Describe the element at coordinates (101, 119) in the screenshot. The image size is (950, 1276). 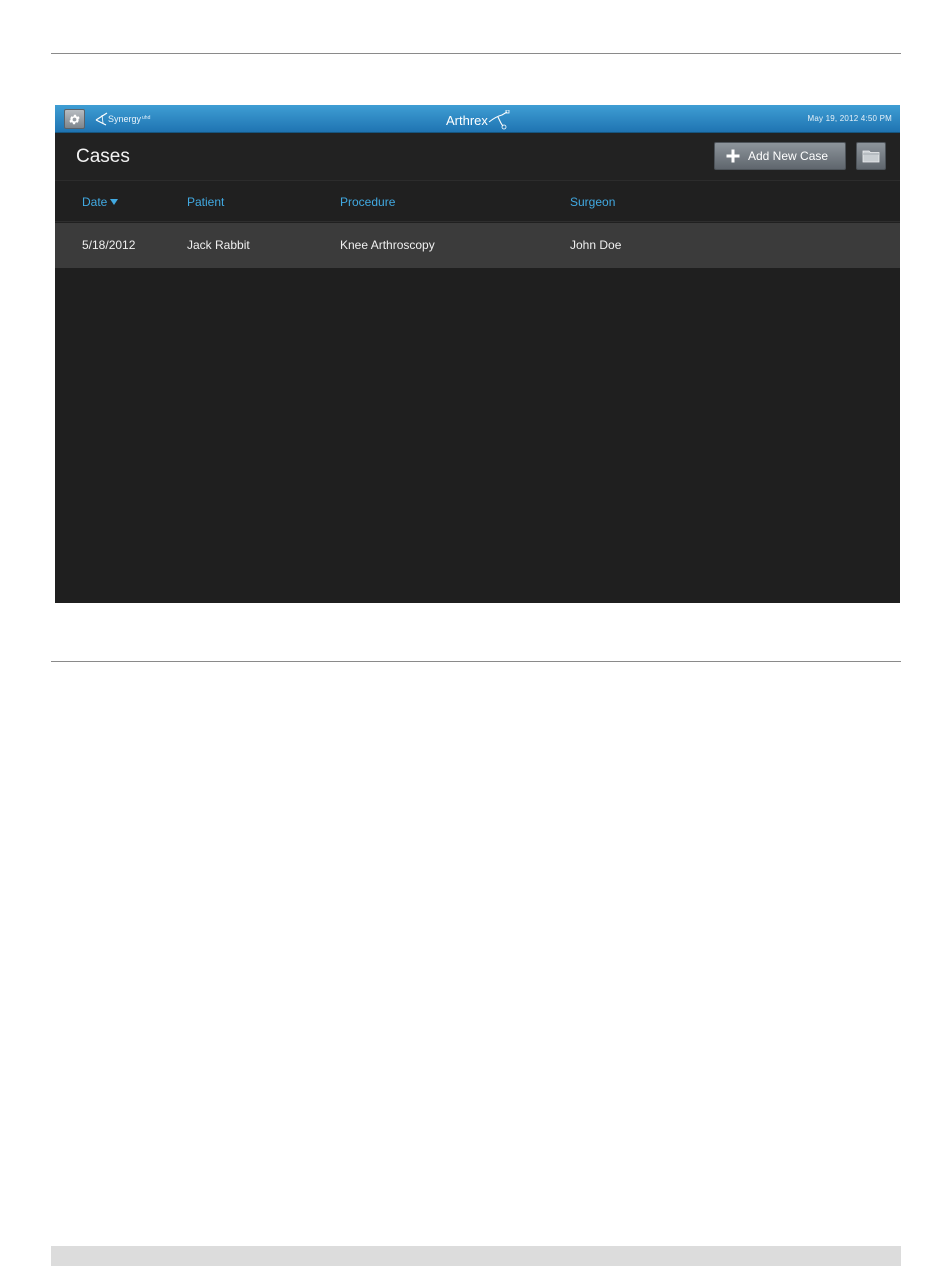
I see `synergy-logo-icon` at that location.